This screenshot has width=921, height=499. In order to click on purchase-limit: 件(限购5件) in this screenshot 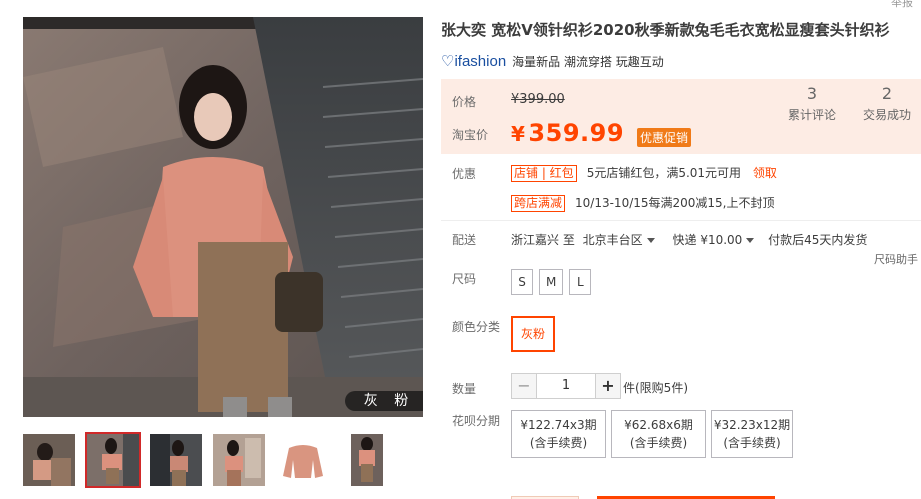, I will do `click(655, 388)`.